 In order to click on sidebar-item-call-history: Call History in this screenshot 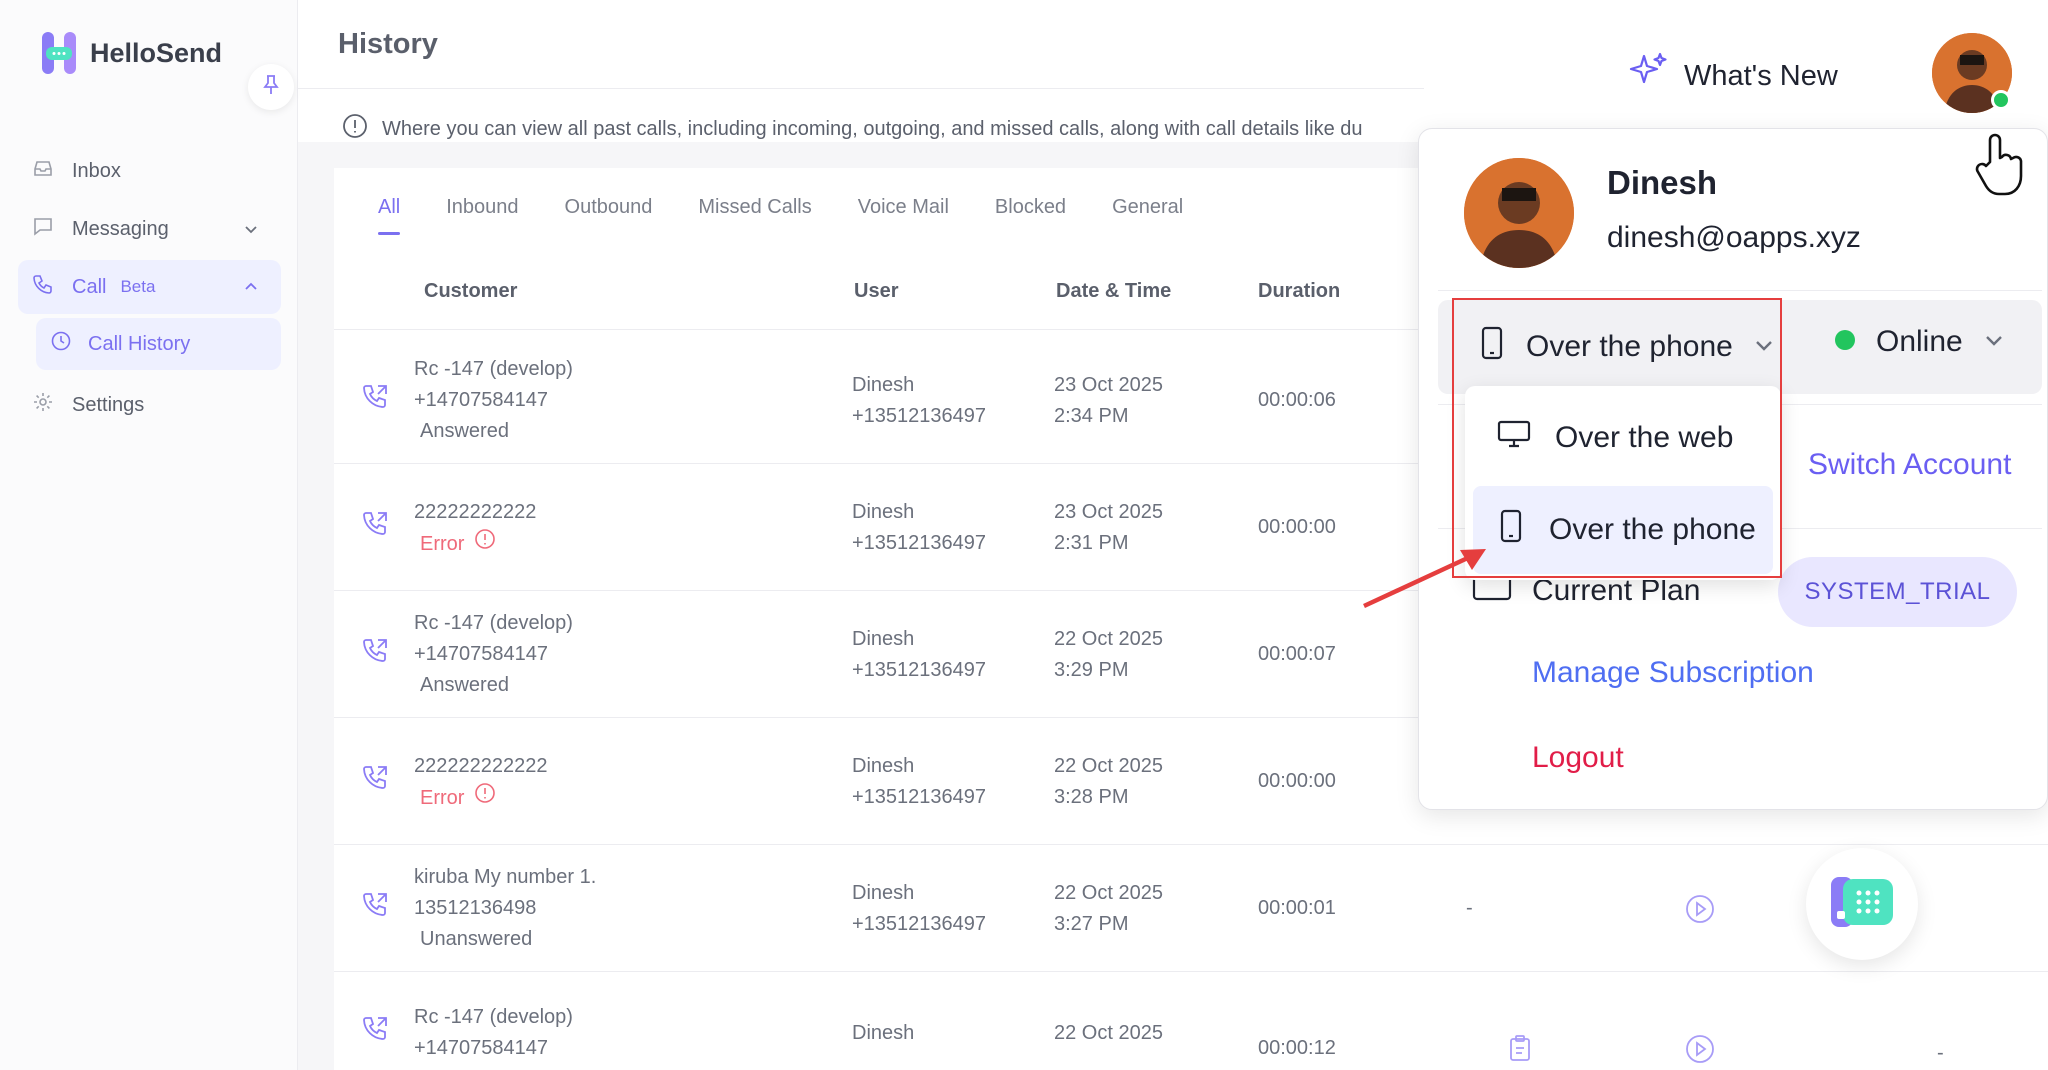, I will do `click(158, 344)`.